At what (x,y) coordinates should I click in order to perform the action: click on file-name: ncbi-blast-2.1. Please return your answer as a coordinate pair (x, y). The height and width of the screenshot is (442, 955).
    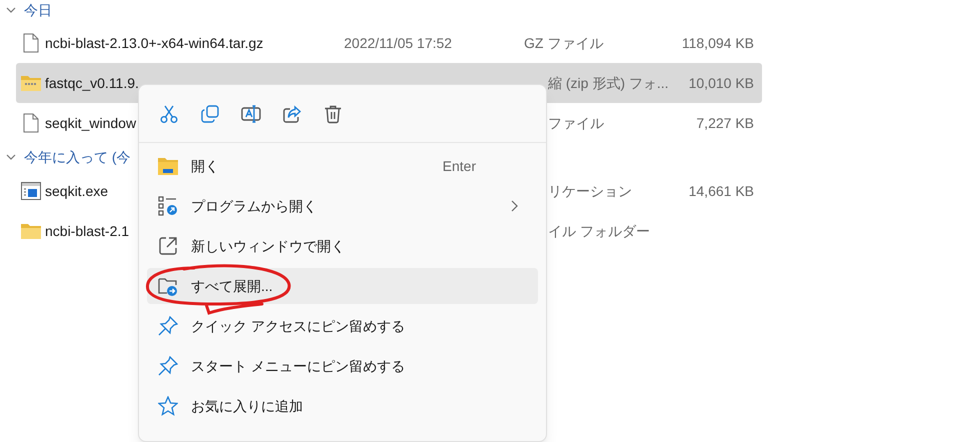
    Looking at the image, I should click on (87, 231).